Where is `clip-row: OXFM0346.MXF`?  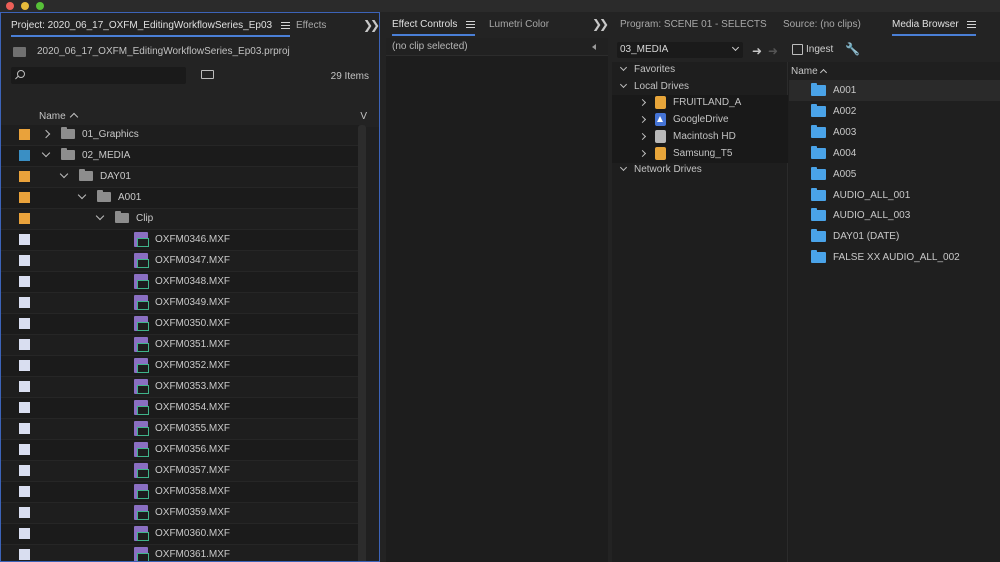
clip-row: OXFM0346.MXF is located at coordinates (181, 240).